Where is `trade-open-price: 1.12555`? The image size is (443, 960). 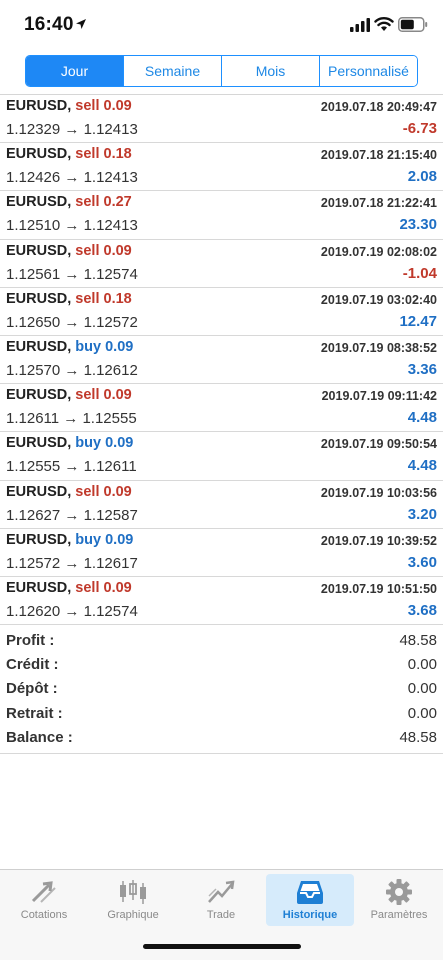 trade-open-price: 1.12555 is located at coordinates (33, 467).